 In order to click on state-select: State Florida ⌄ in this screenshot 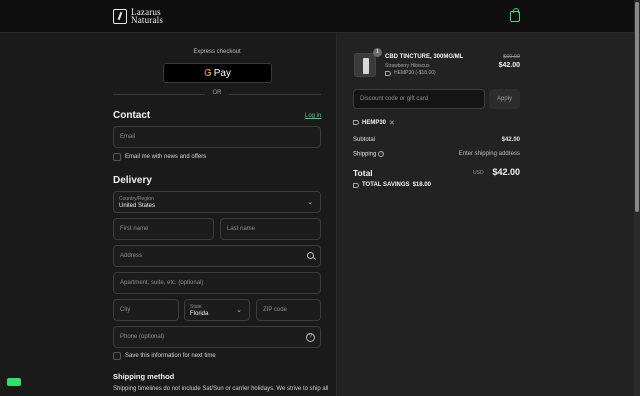, I will do `click(217, 310)`.